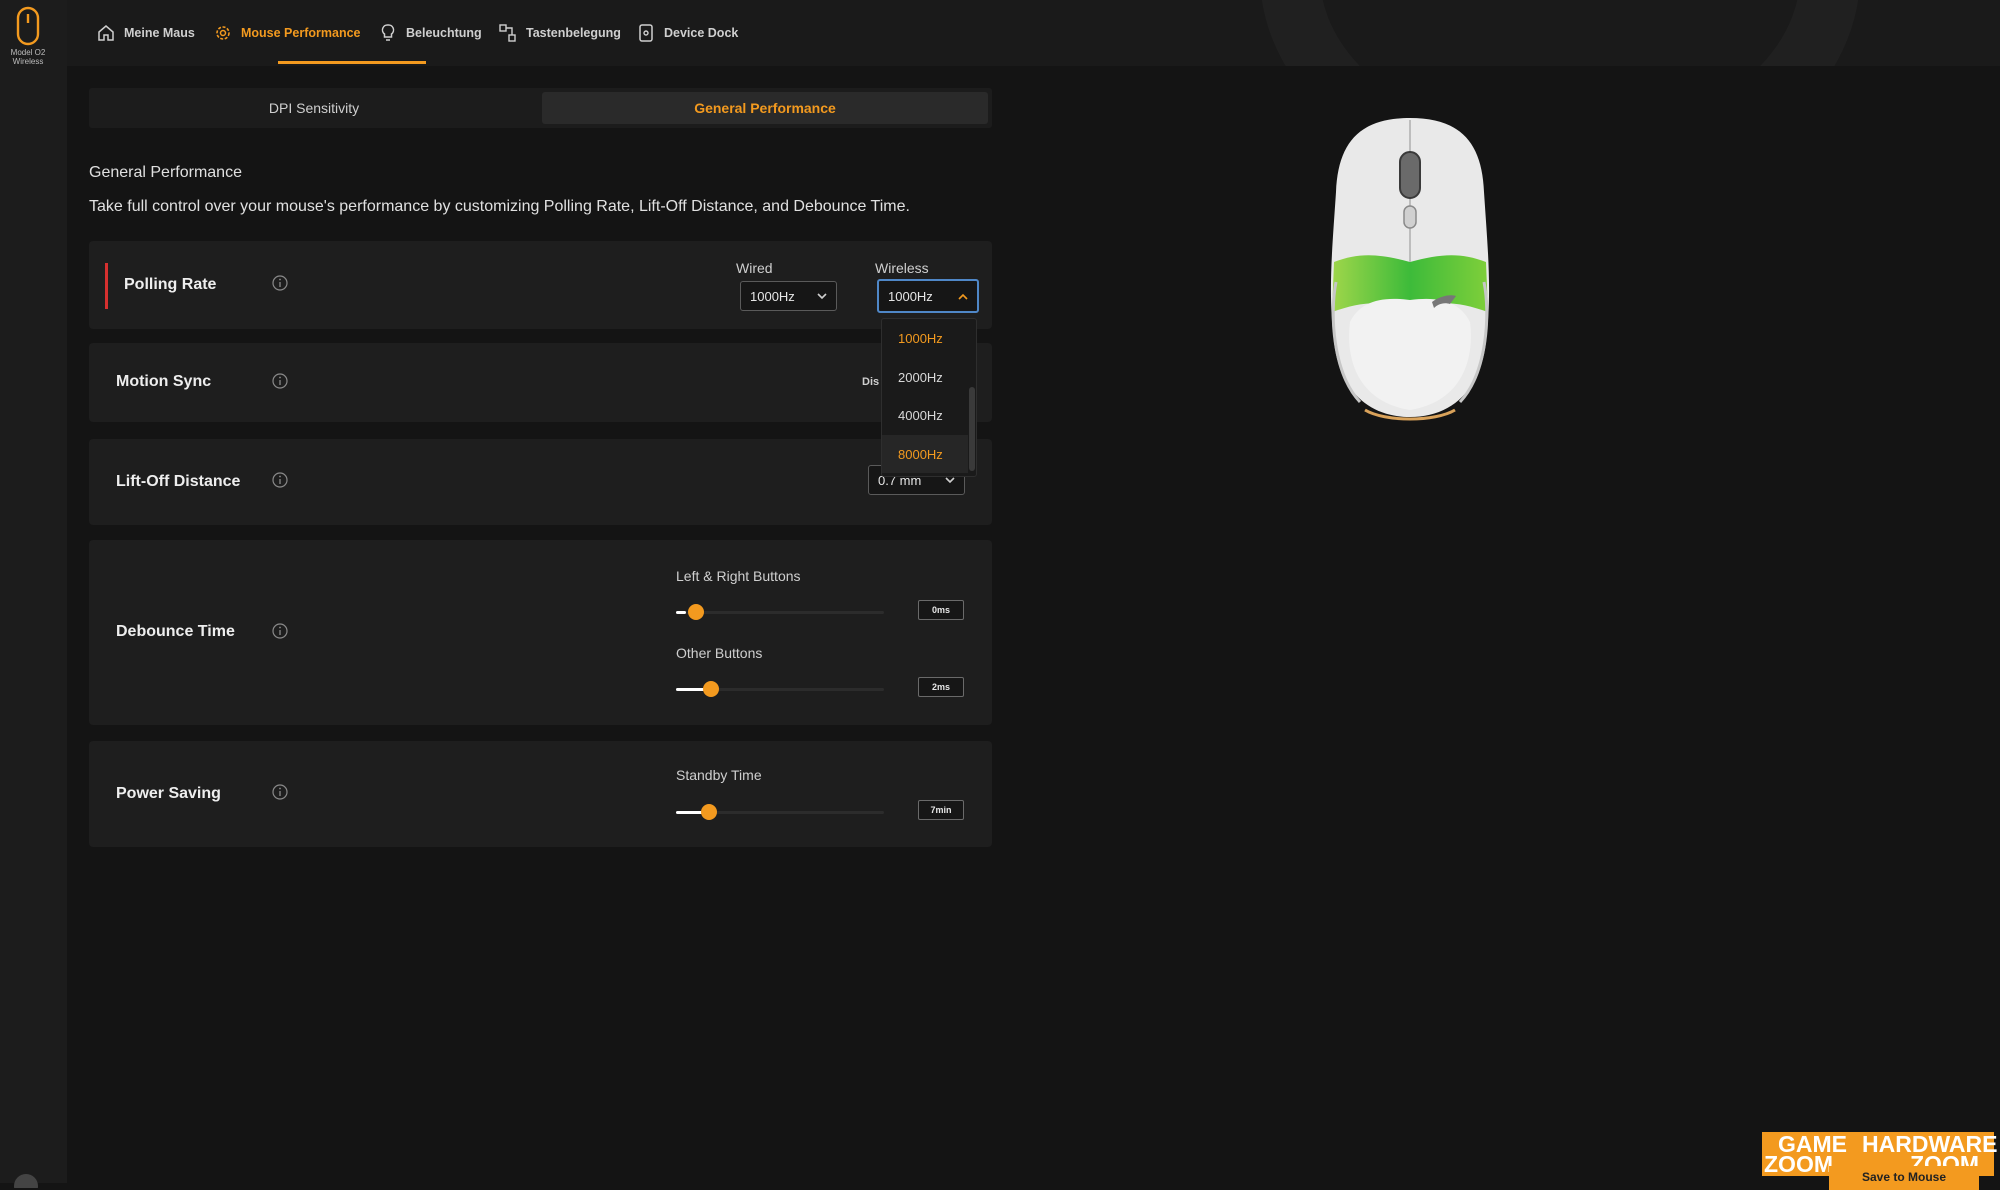  Describe the element at coordinates (822, 296) in the screenshot. I see `chevron-down-icon` at that location.